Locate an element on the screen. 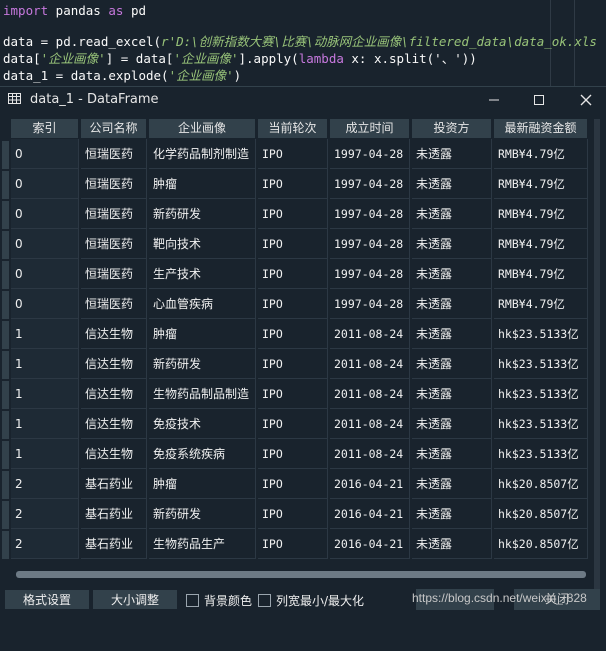 The width and height of the screenshot is (606, 651). table-row: 0 恒瑞医药 靶向技术 IPO 1997-04-28 未透露 RMB¥4.79亿 is located at coordinates (303, 244).